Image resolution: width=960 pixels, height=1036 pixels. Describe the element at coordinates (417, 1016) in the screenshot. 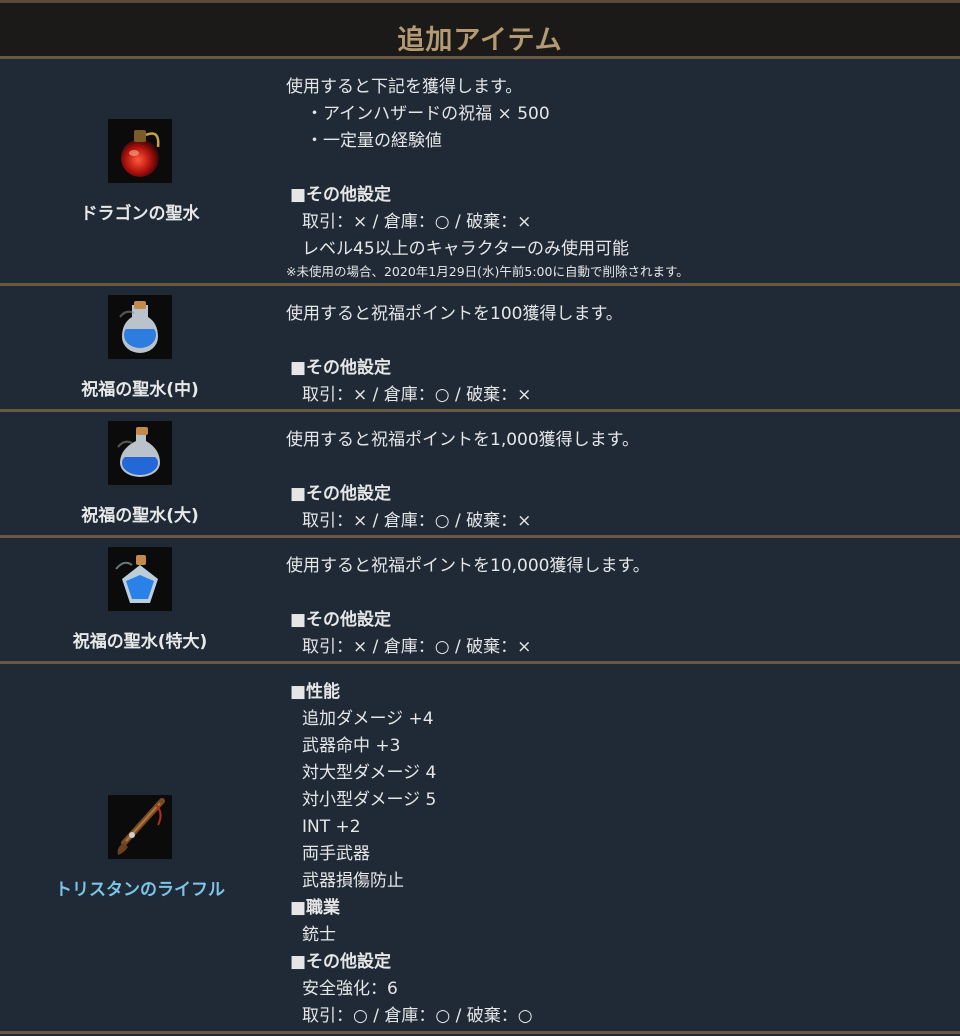

I see `settings-line: 取引：○ / 倉庫：○ / 破棄：○` at that location.